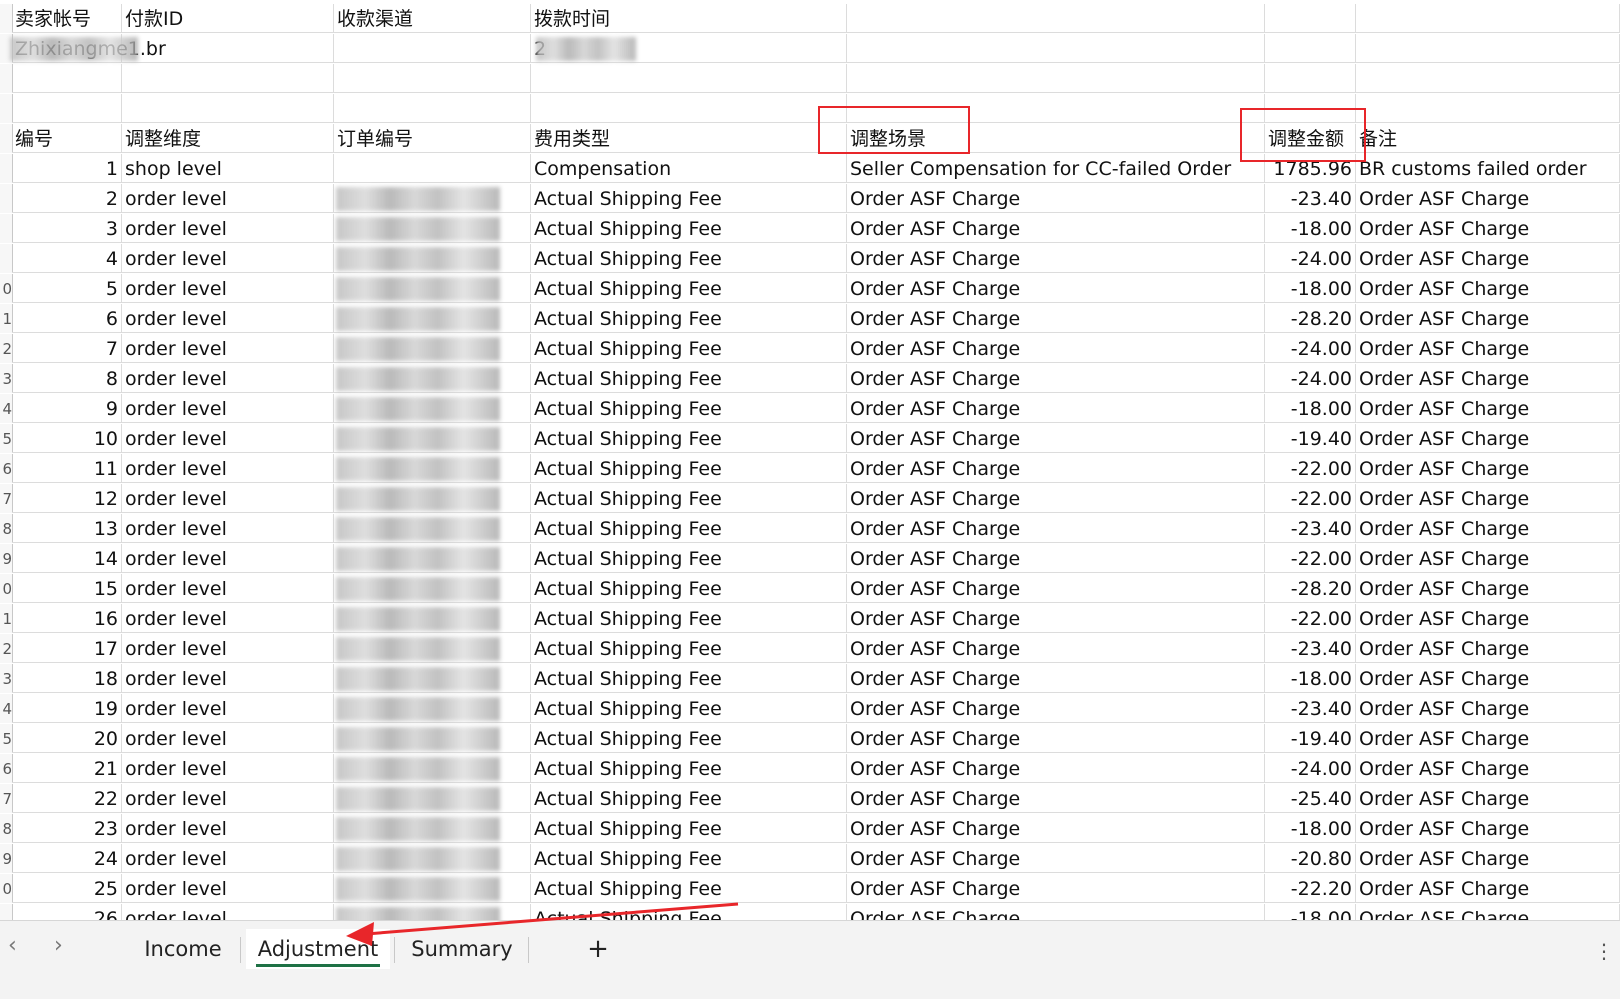  I want to click on adjust-level-cell: shop level, so click(228, 168).